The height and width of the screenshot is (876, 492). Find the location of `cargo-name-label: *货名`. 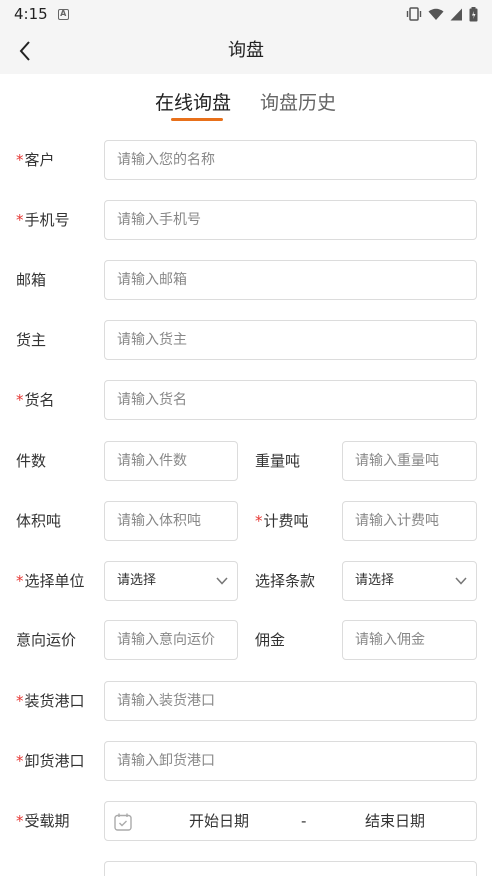

cargo-name-label: *货名 is located at coordinates (35, 400).